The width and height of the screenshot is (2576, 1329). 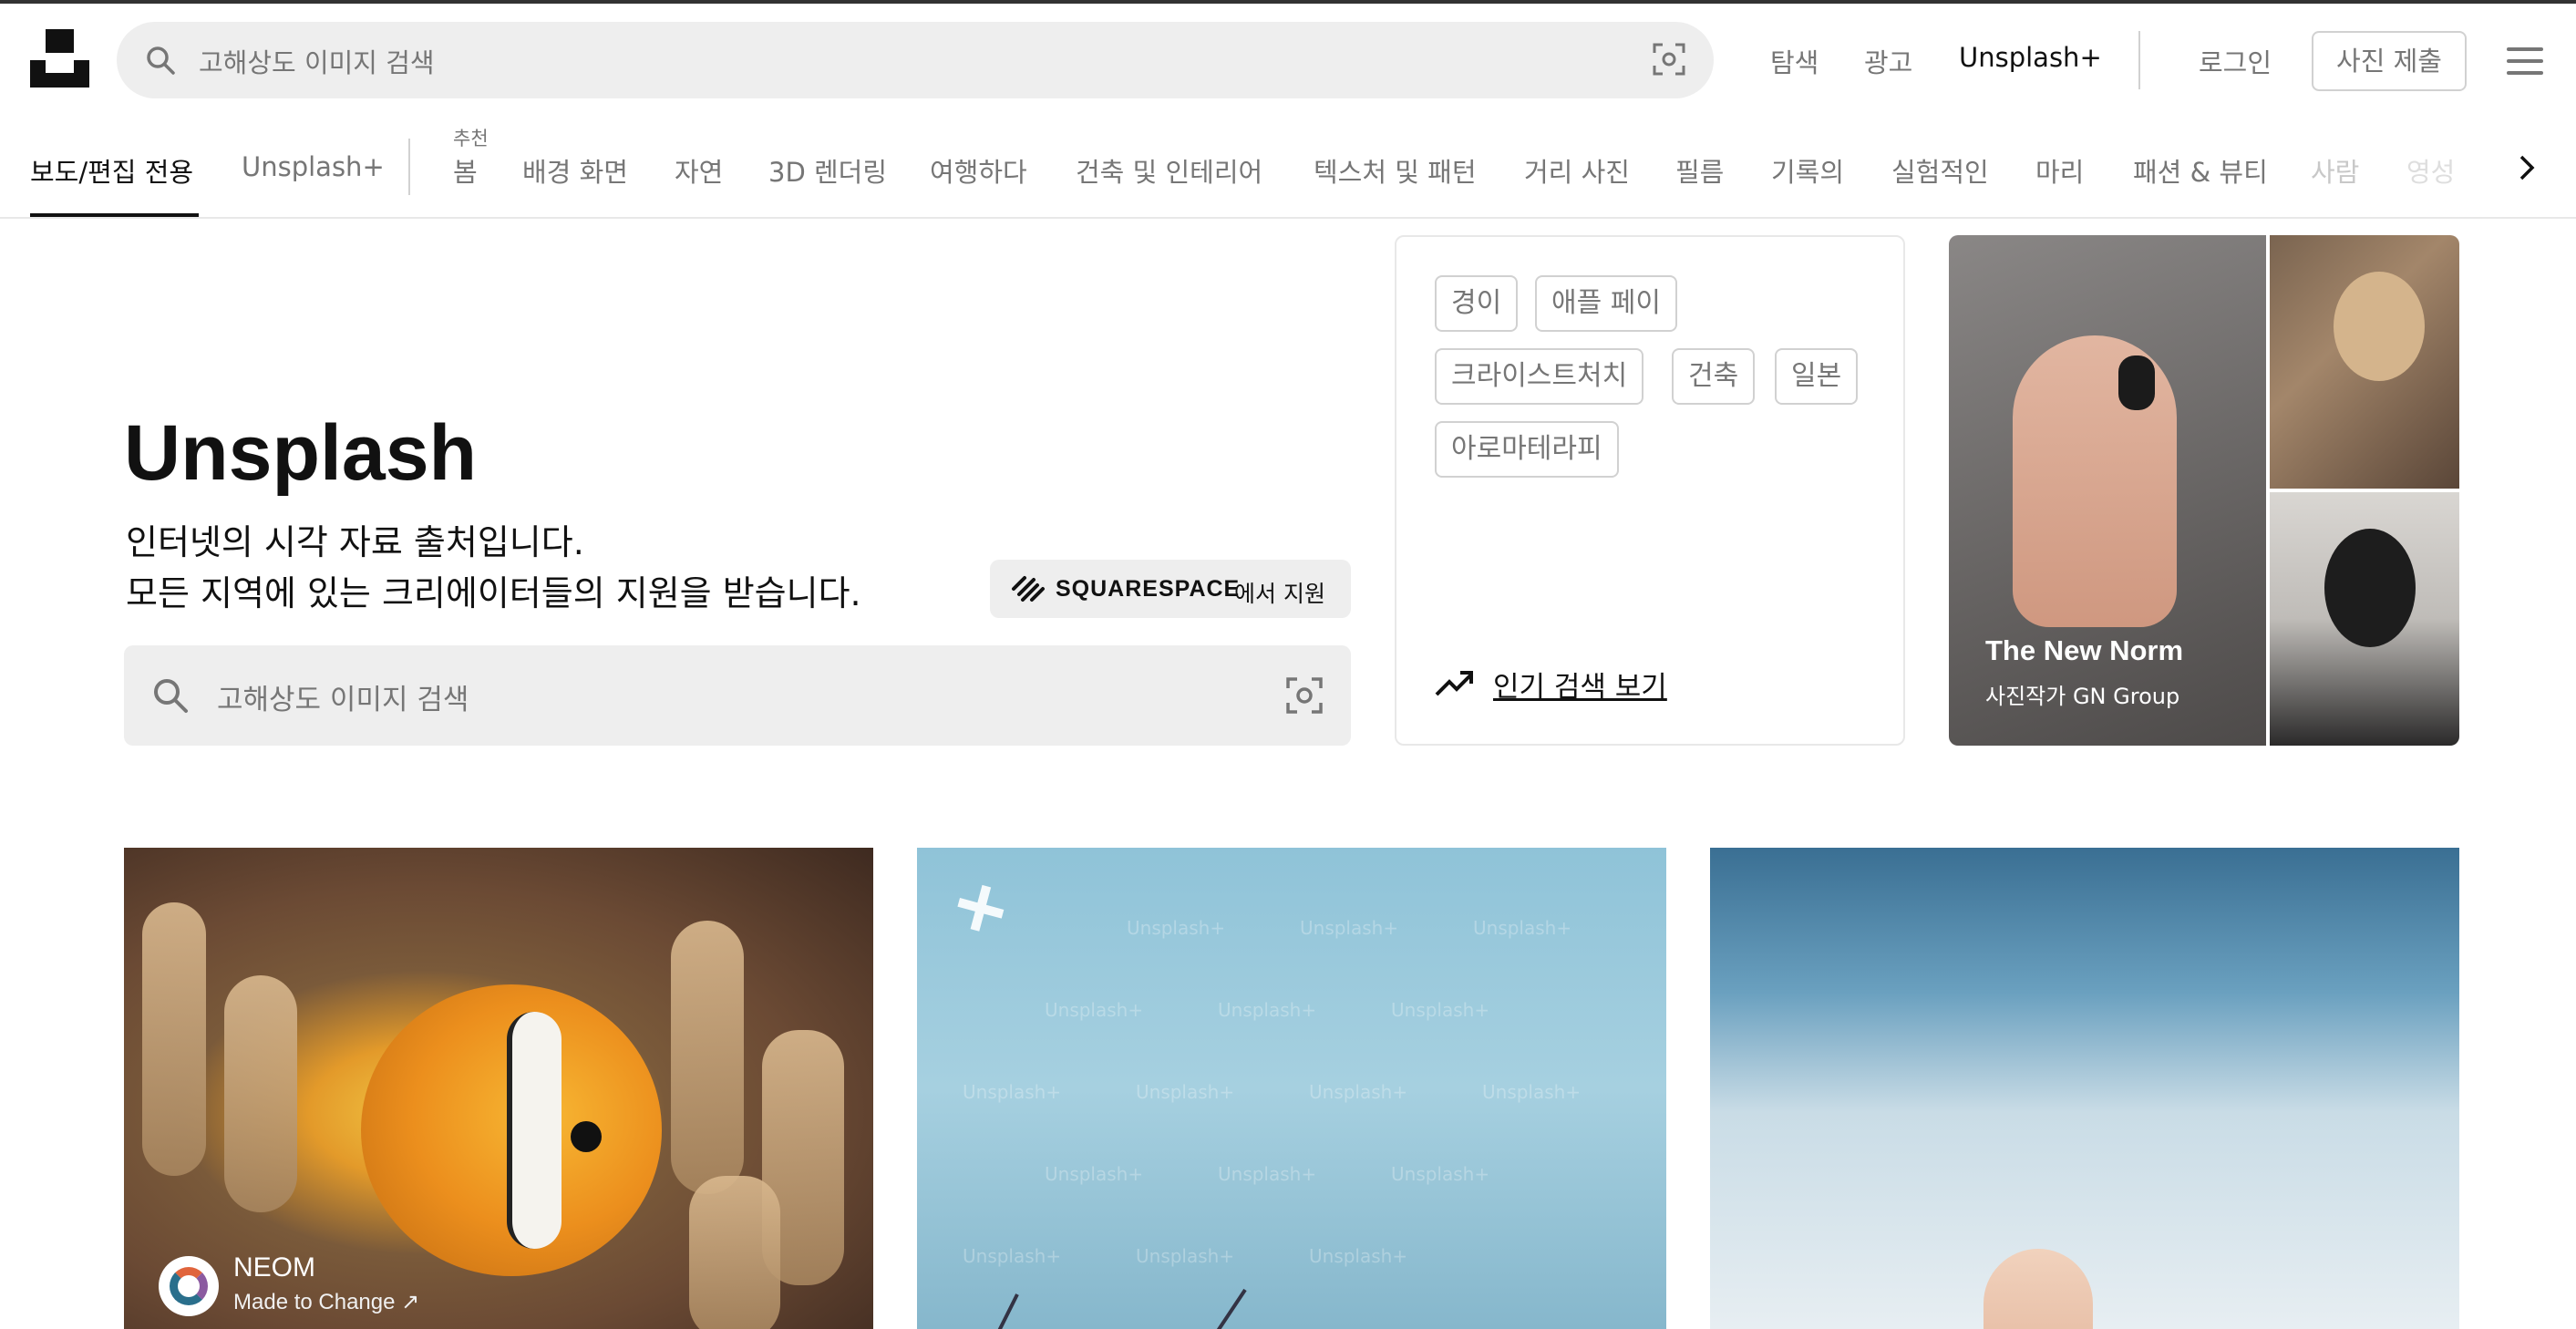 What do you see at coordinates (317, 61) in the screenshot?
I see `header-search-input: 고해상도 이미지 검색` at bounding box center [317, 61].